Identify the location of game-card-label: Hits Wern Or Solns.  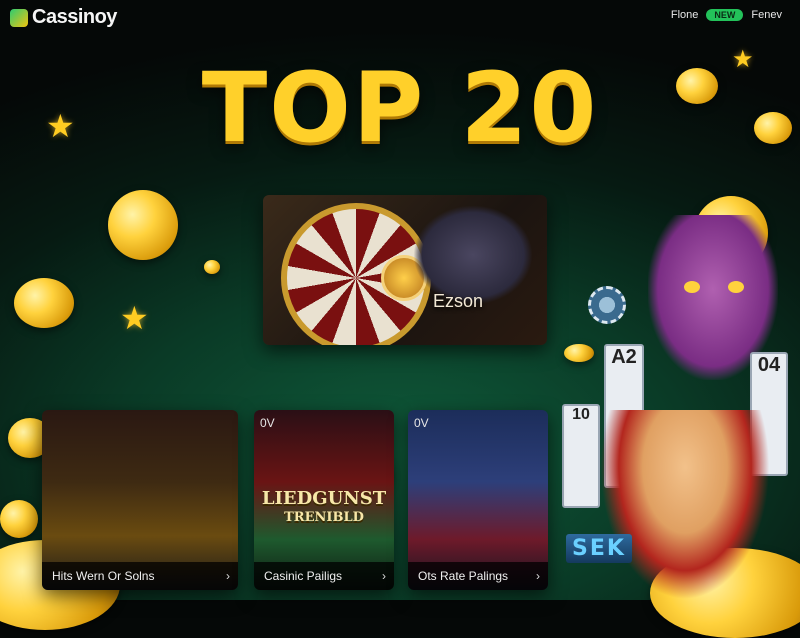
(103, 576).